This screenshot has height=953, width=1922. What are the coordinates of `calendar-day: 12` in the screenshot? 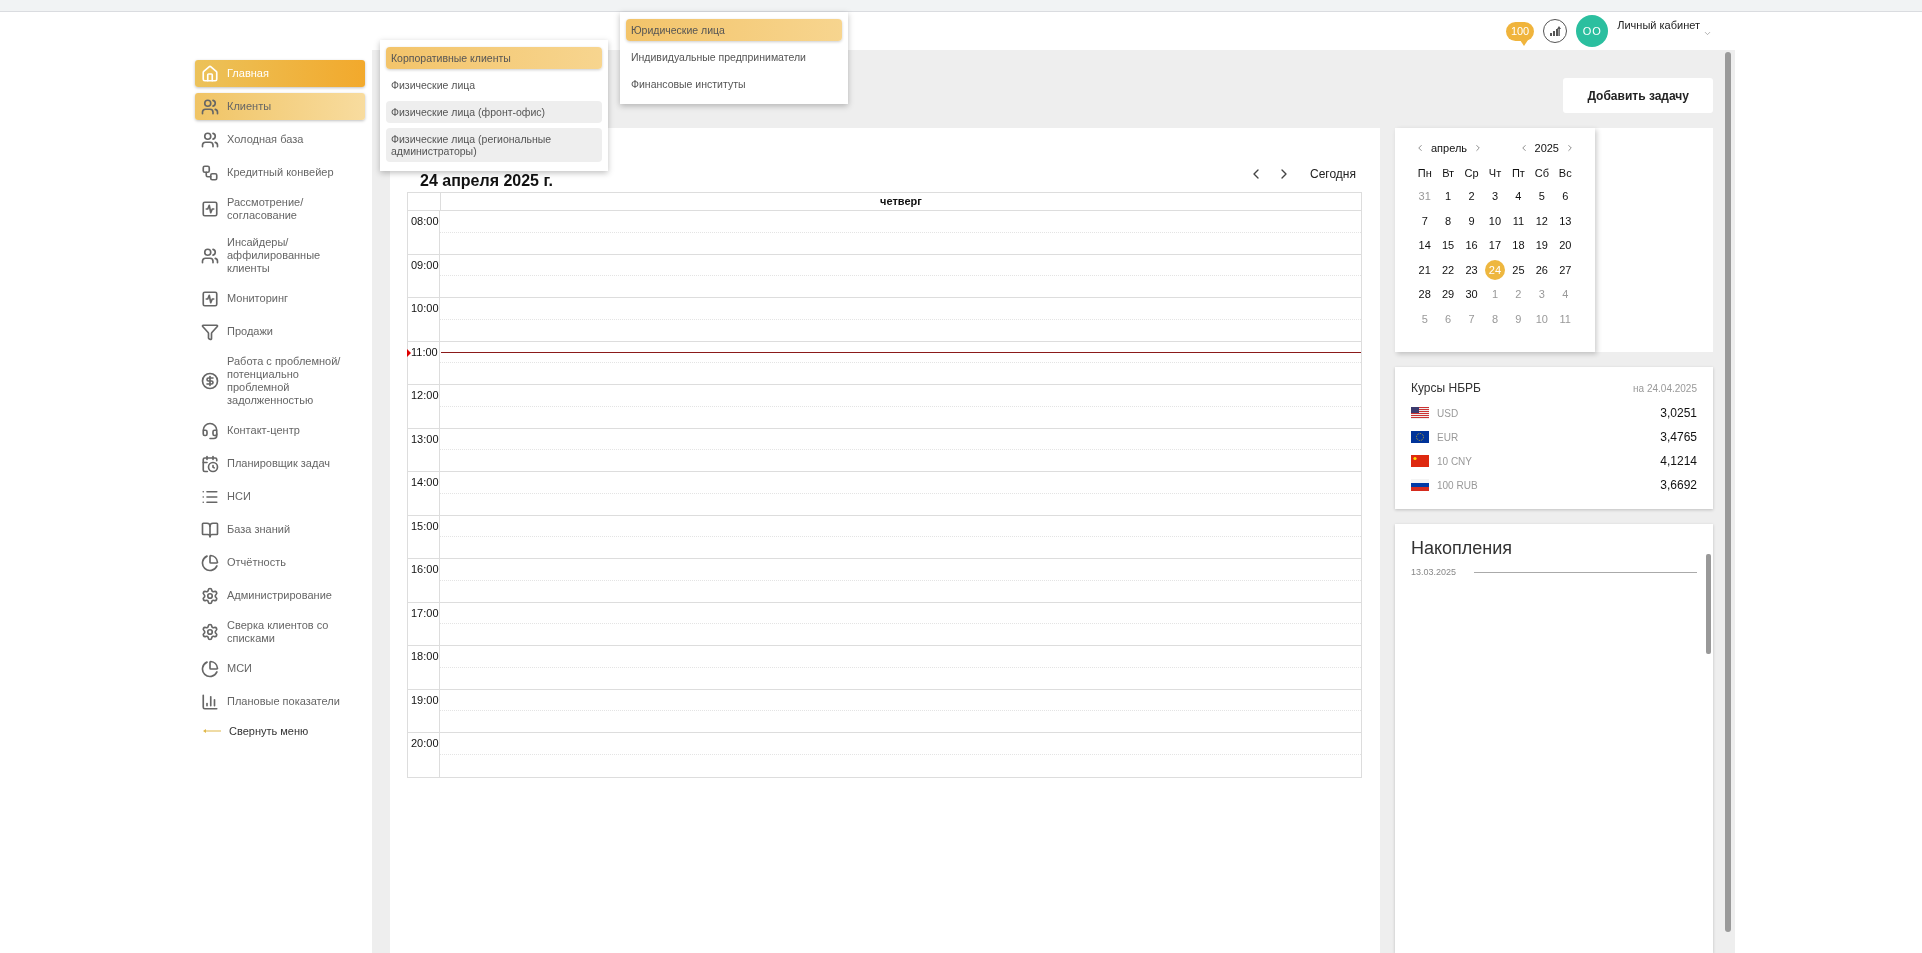 It's located at (1541, 220).